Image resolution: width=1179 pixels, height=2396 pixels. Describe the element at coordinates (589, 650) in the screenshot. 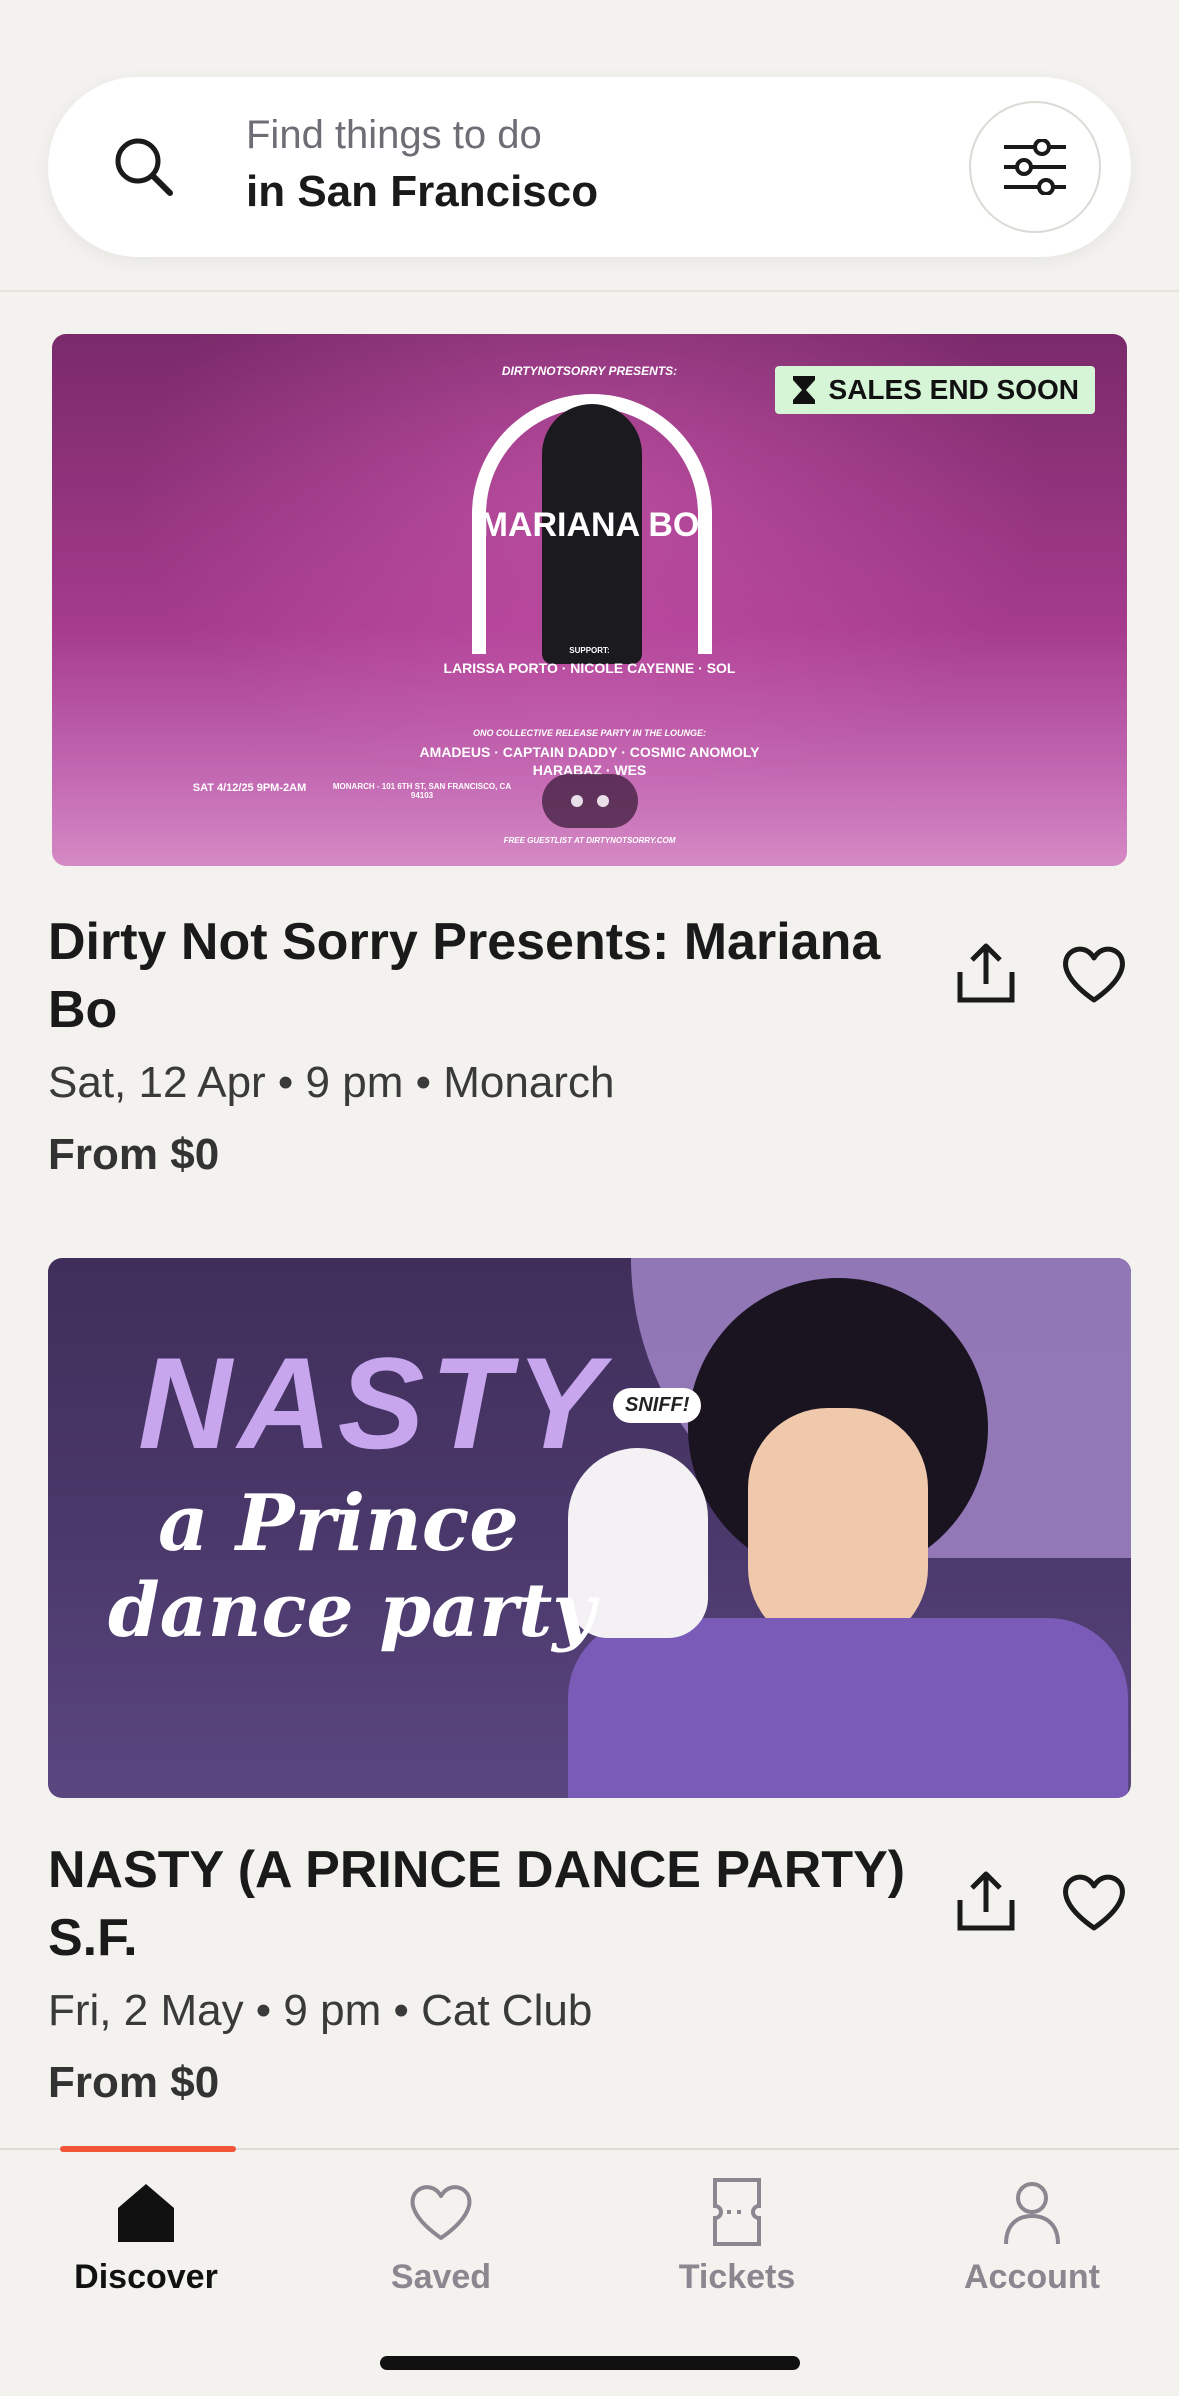

I see `poster-support-label: SUPPORT:` at that location.